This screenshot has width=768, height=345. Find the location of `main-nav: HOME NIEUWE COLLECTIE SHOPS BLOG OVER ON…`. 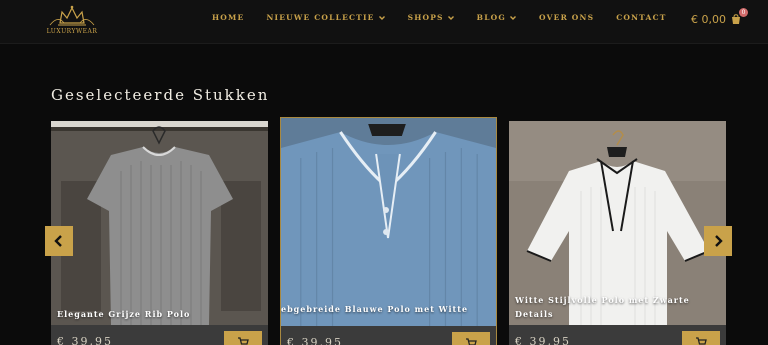

main-nav: HOME NIEUWE COLLECTIE SHOPS BLOG OVER ON… is located at coordinates (450, 17).